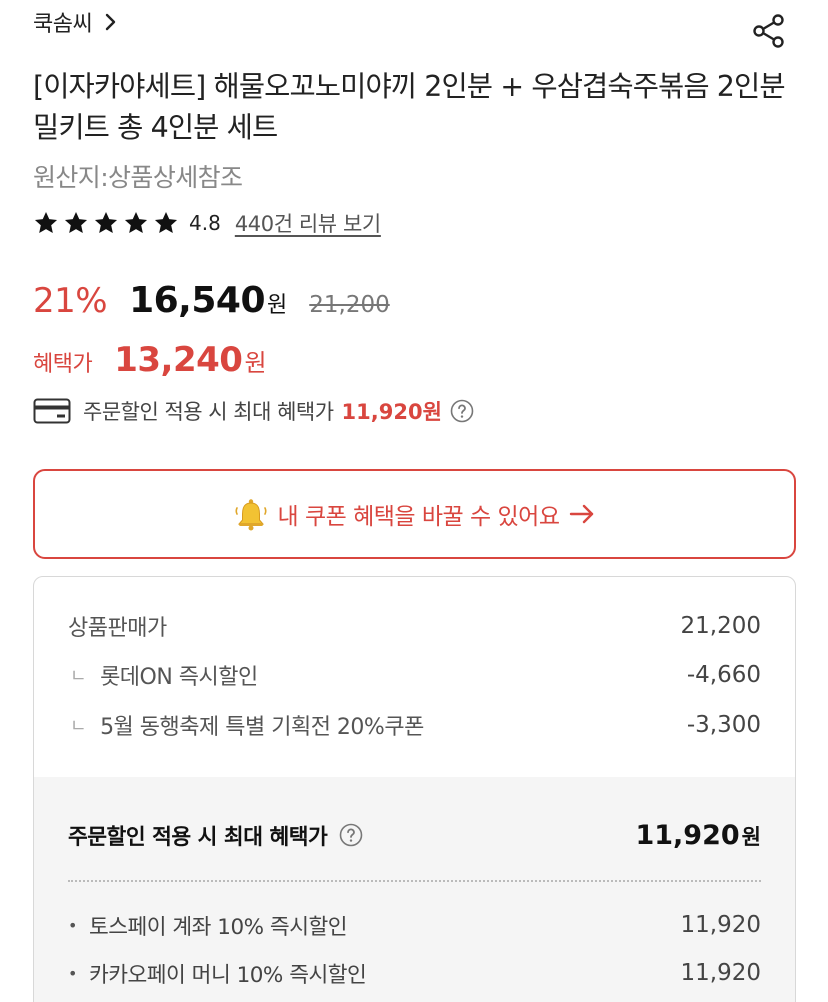  I want to click on max-benefit-row: 주문할인 적용 시 최대 혜택가 11,920원, so click(253, 411).